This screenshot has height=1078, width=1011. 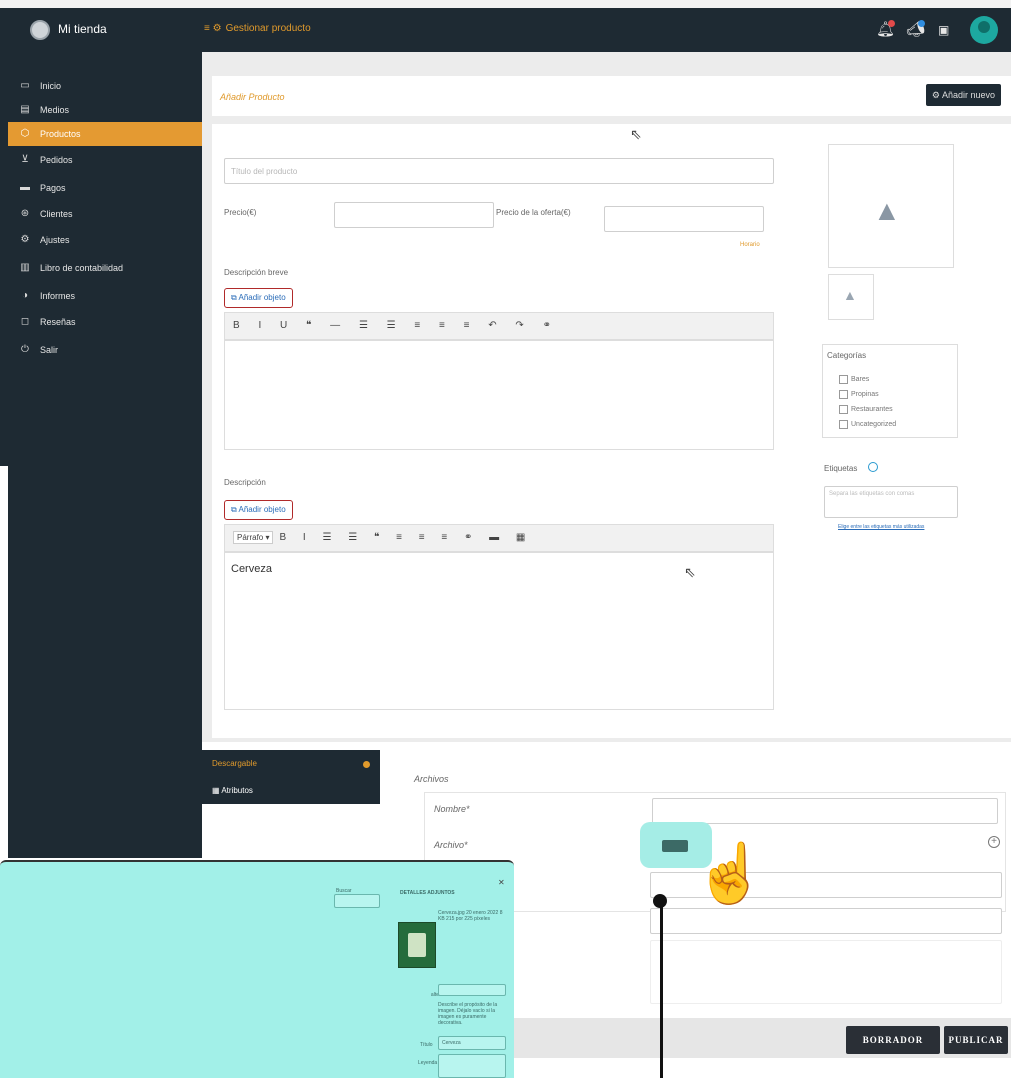 What do you see at coordinates (105, 240) in the screenshot?
I see `sidebar-item-ajustes: ⚙ Ajustes` at bounding box center [105, 240].